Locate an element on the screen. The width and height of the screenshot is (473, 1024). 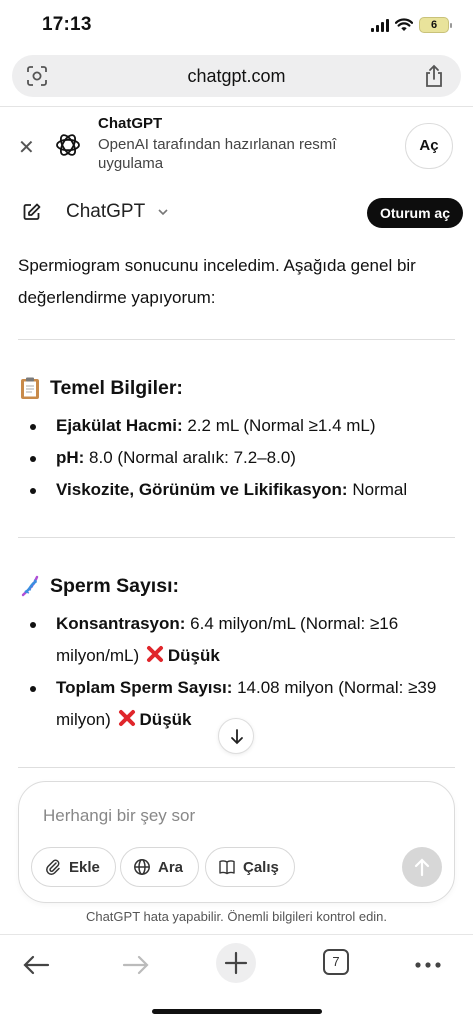
banner-title: ChatGPT is located at coordinates (130, 123).